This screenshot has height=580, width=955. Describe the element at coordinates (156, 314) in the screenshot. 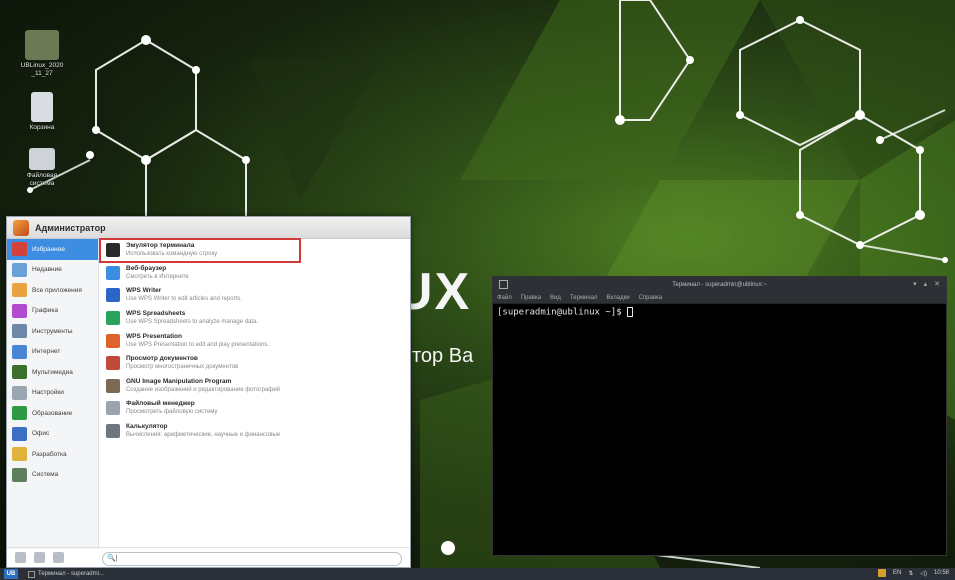

I see `app-name: WPS Spreadsheets` at that location.